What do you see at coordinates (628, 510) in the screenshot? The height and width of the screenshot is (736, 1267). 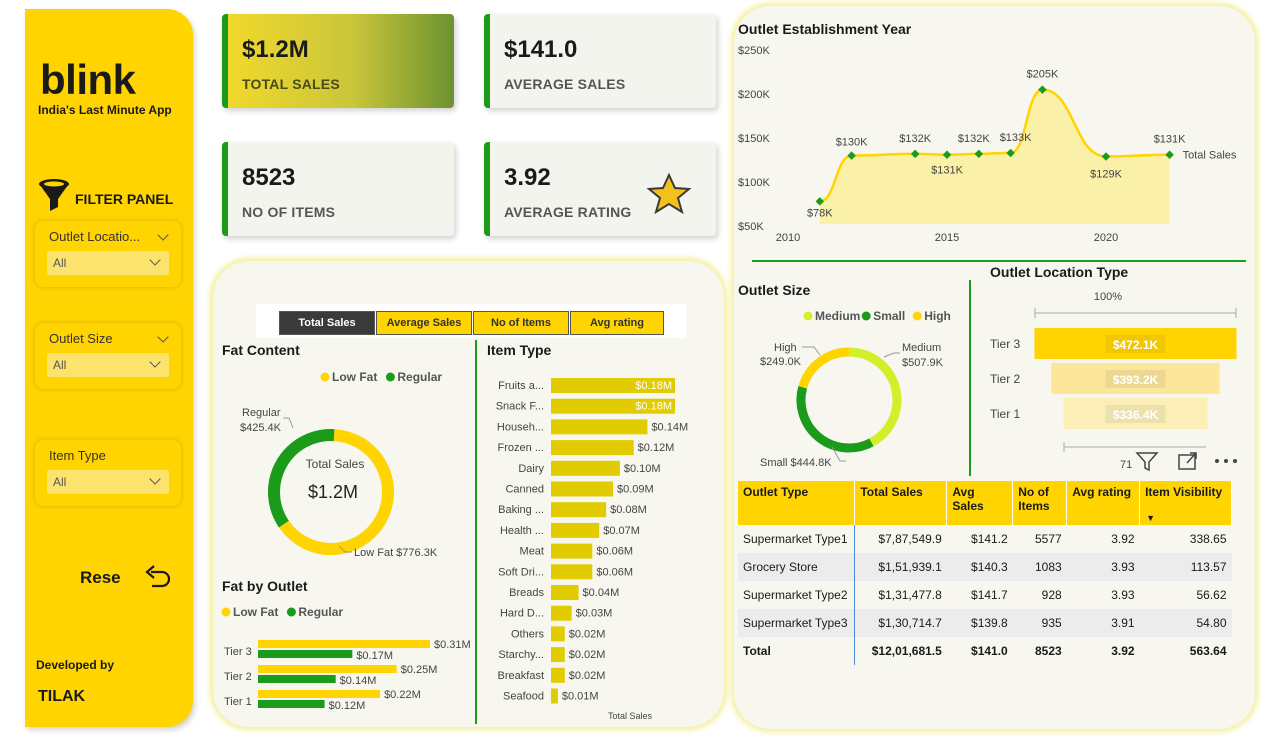 I see `data-label: $0.08M` at bounding box center [628, 510].